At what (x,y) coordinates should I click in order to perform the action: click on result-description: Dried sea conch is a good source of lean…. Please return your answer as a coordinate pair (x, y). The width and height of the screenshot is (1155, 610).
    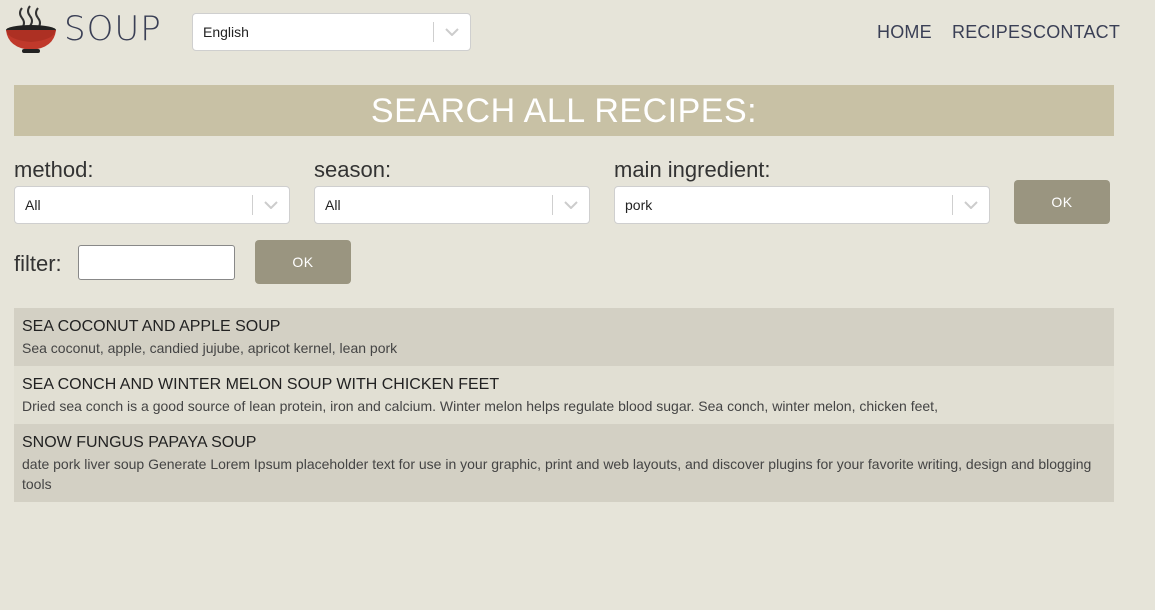
    Looking at the image, I should click on (480, 406).